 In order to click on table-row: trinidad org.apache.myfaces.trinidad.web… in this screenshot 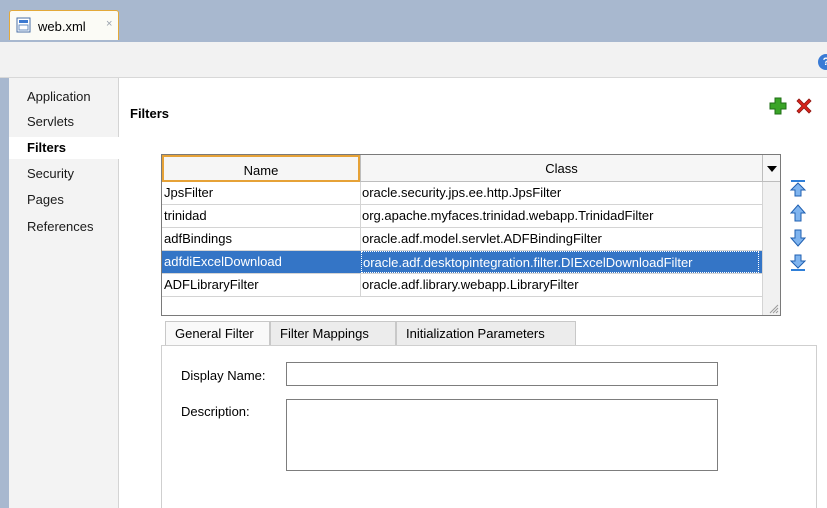, I will do `click(462, 216)`.